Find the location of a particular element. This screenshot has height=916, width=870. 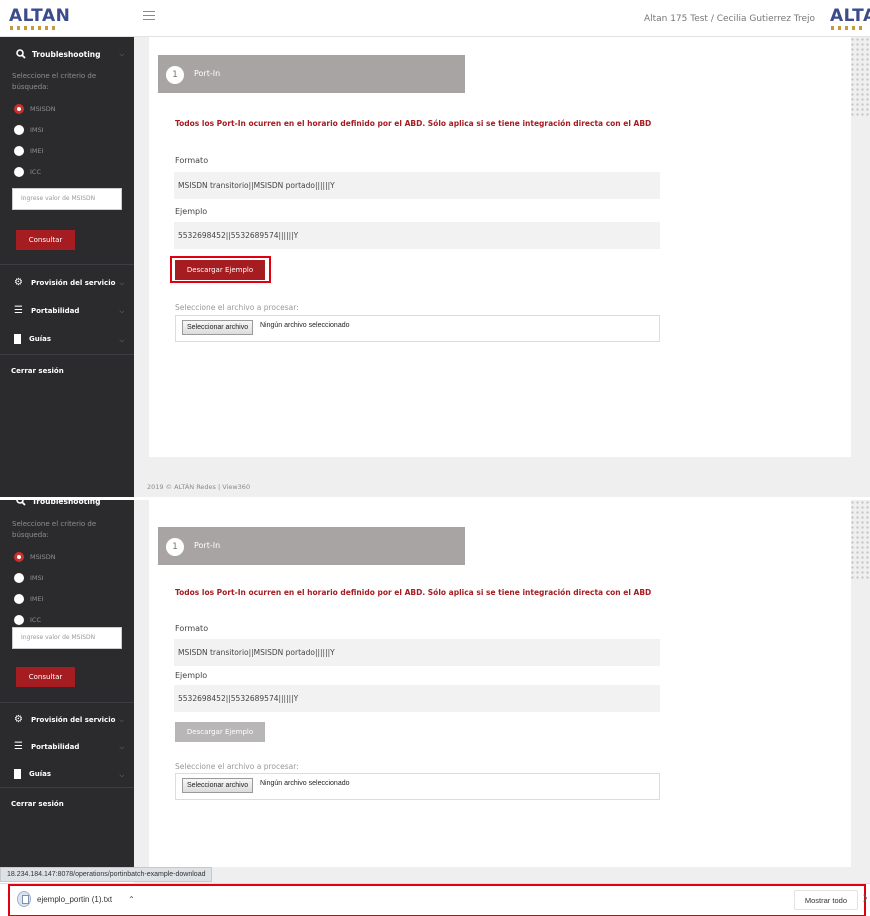

highlight-box is located at coordinates (437, 900).